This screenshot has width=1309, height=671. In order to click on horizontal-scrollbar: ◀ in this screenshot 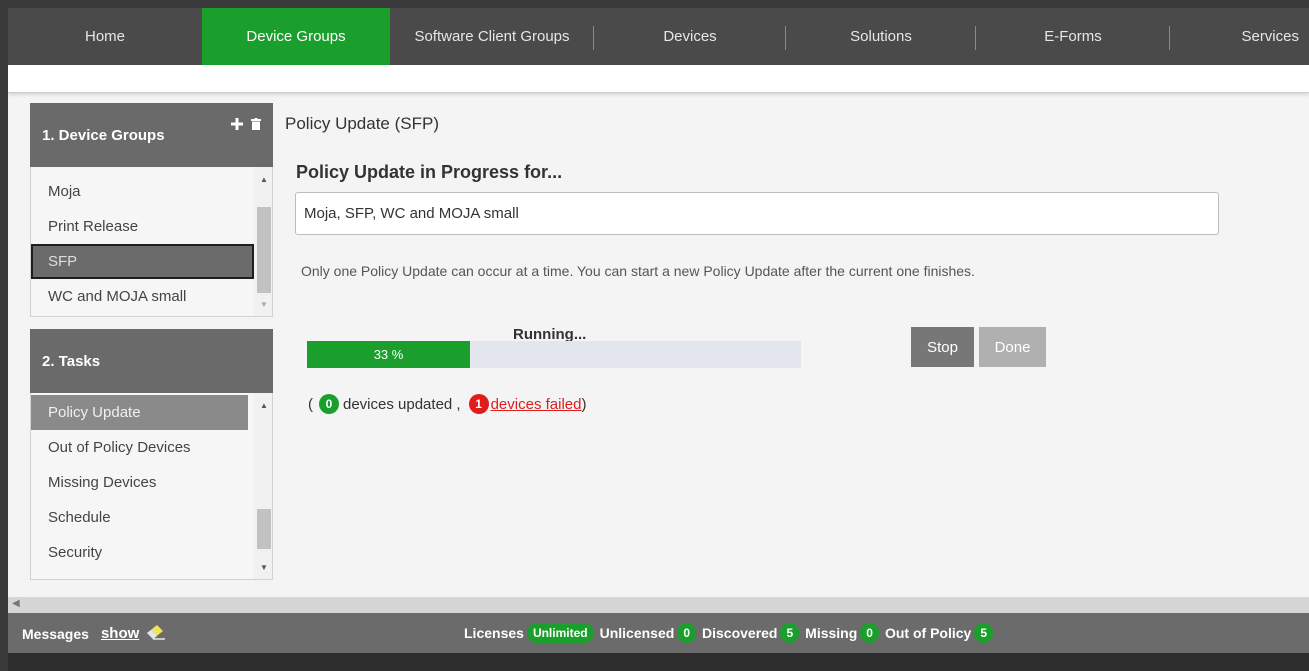, I will do `click(658, 605)`.